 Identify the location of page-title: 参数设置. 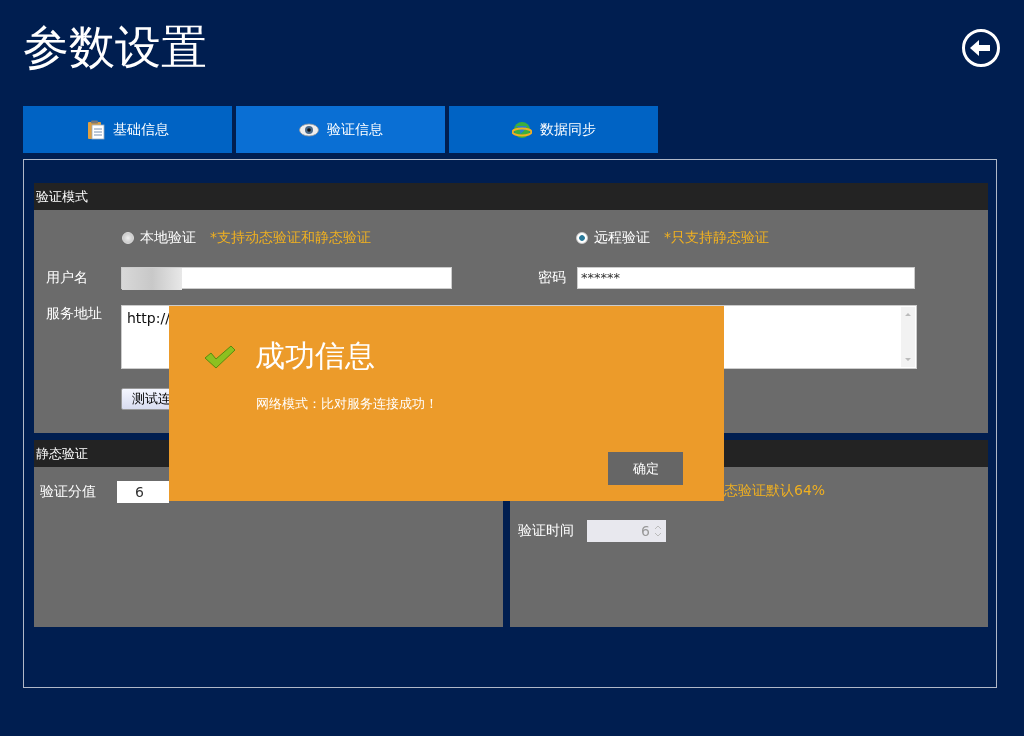
(115, 47).